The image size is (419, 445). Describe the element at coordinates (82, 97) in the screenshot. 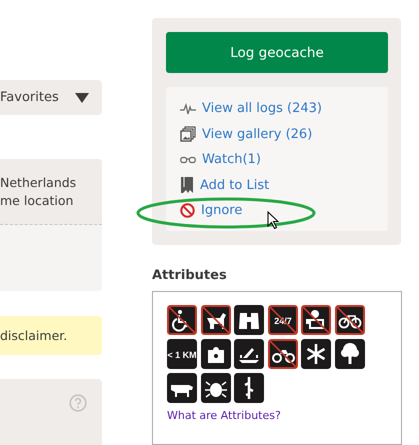

I see `dropdown-arrow-icon` at that location.